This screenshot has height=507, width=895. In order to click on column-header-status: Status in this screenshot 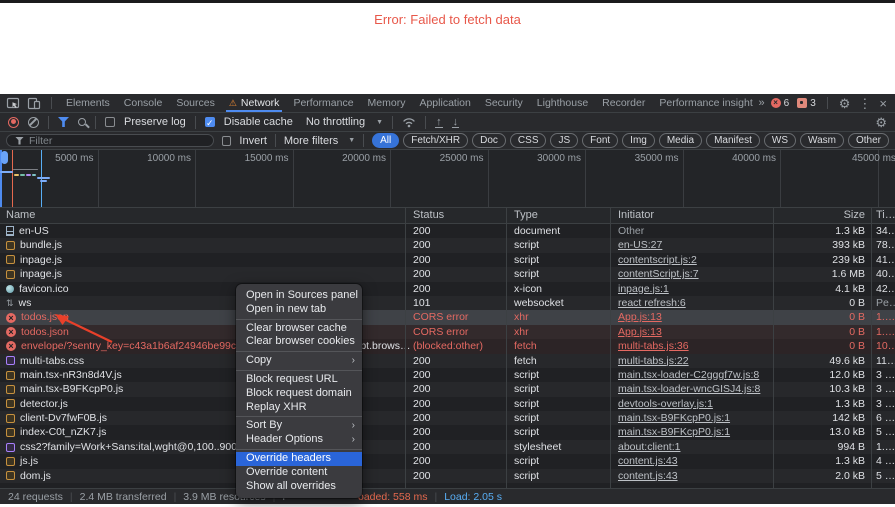, I will do `click(455, 215)`.